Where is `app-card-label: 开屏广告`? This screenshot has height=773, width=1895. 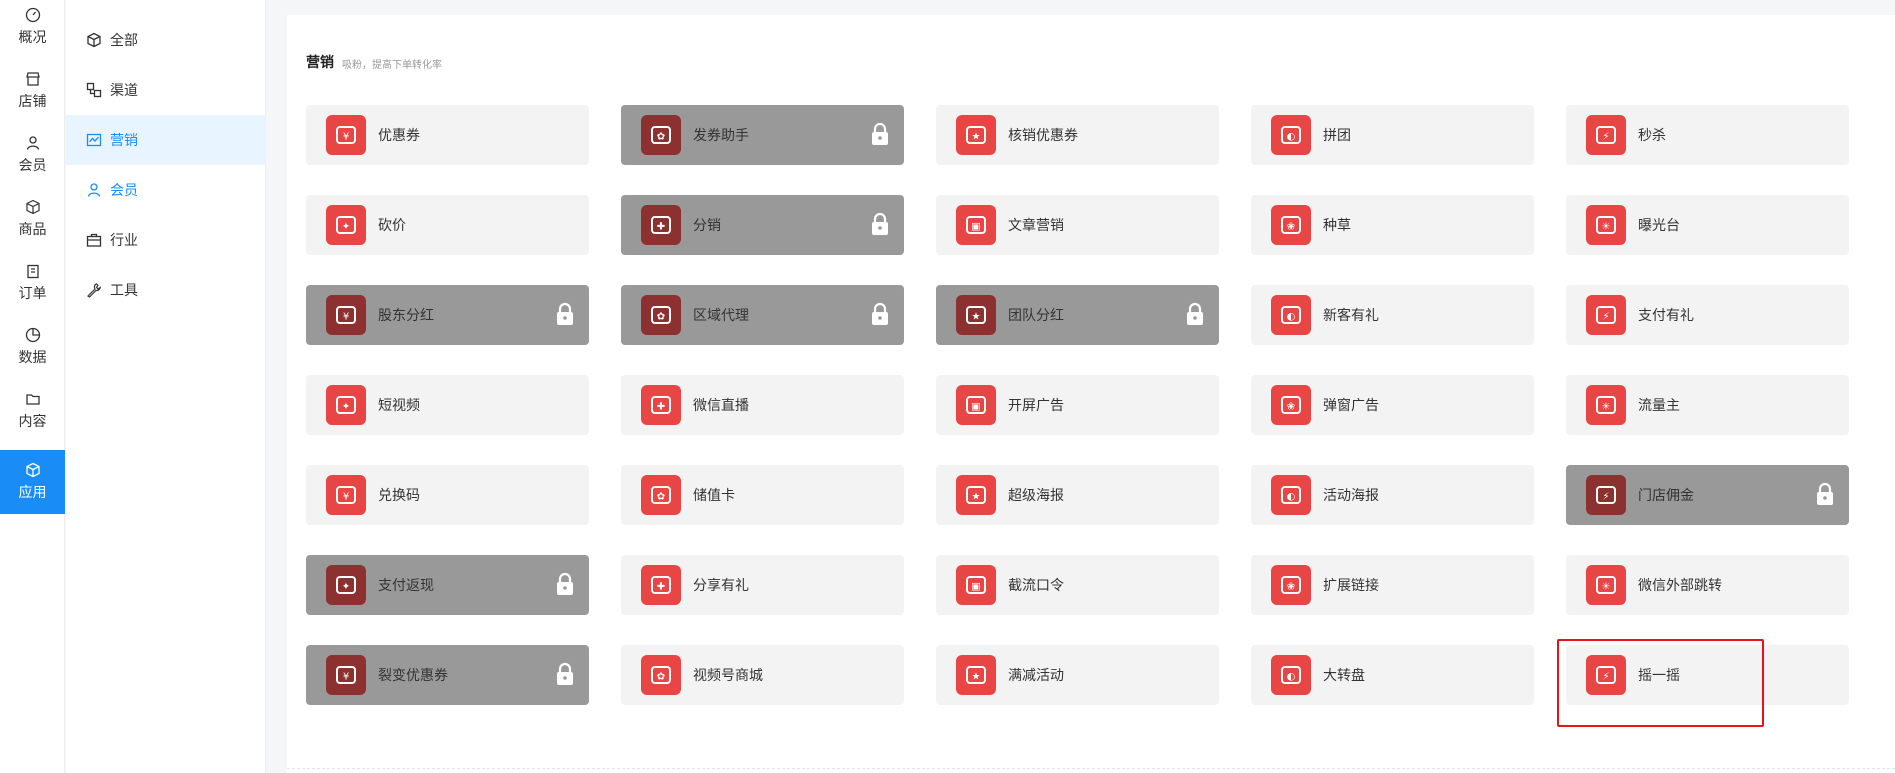 app-card-label: 开屏广告 is located at coordinates (1036, 405).